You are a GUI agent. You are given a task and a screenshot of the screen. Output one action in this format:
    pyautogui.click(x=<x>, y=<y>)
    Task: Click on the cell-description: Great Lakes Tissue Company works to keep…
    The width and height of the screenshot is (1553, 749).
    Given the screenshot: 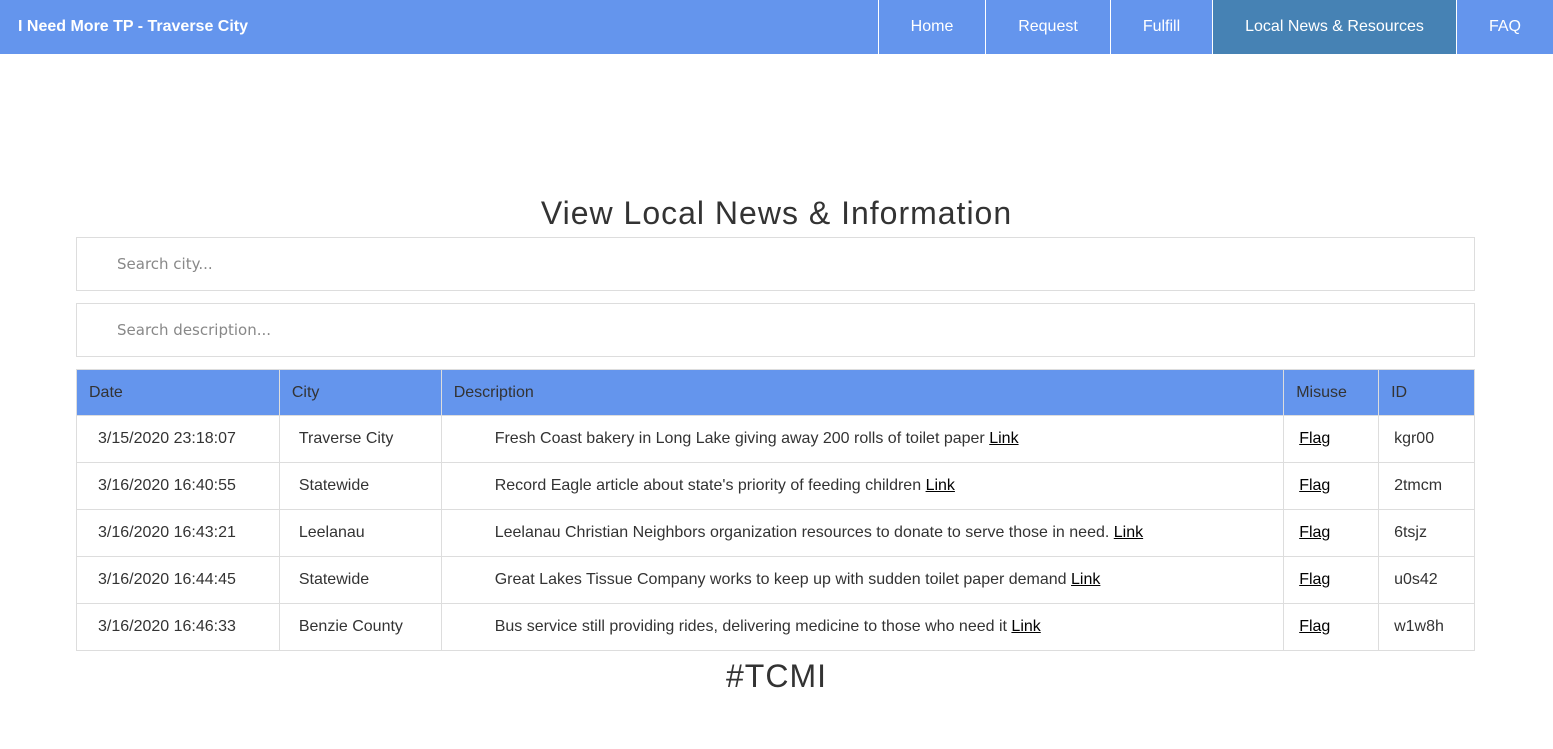 What is the action you would take?
    pyautogui.click(x=862, y=580)
    